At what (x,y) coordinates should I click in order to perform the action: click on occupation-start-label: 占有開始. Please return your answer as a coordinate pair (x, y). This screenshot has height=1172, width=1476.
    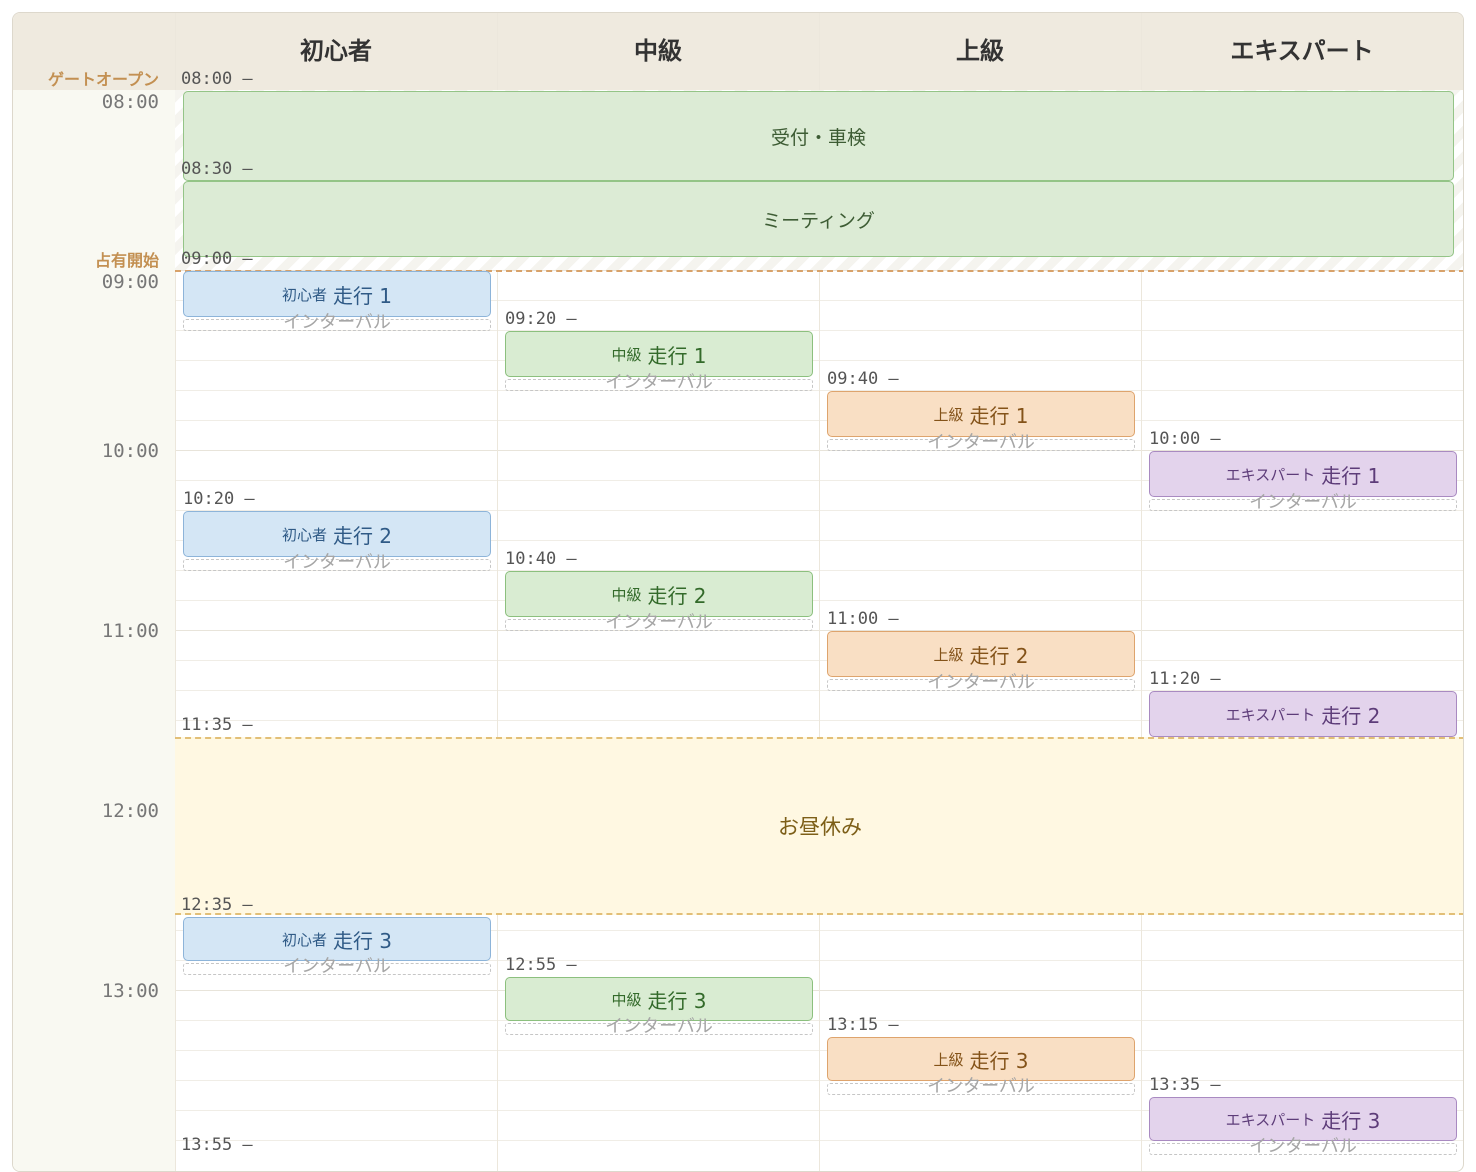
    Looking at the image, I should click on (126, 260).